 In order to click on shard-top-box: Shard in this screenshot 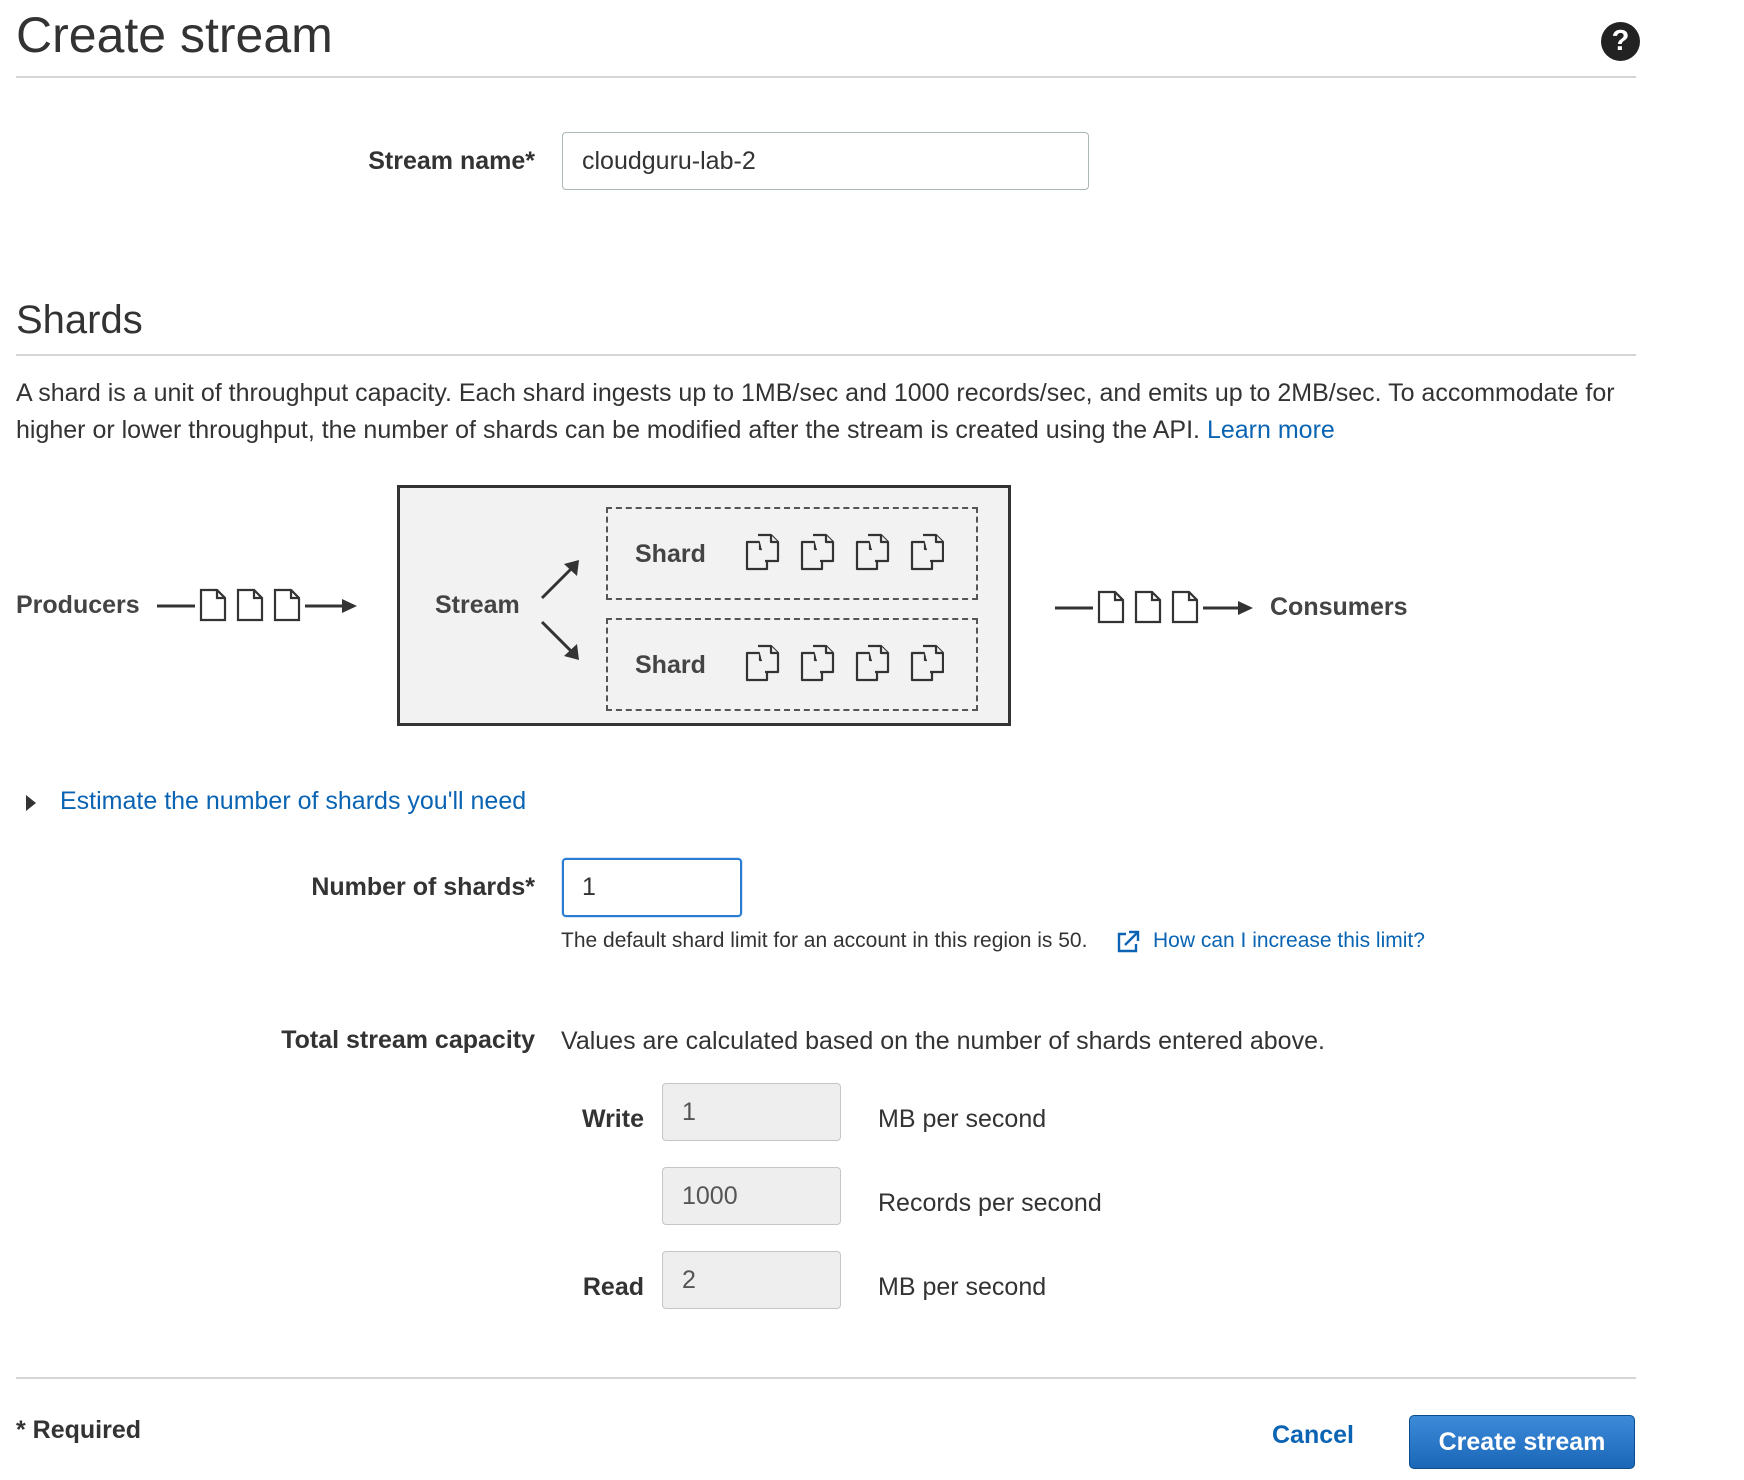, I will do `click(792, 553)`.